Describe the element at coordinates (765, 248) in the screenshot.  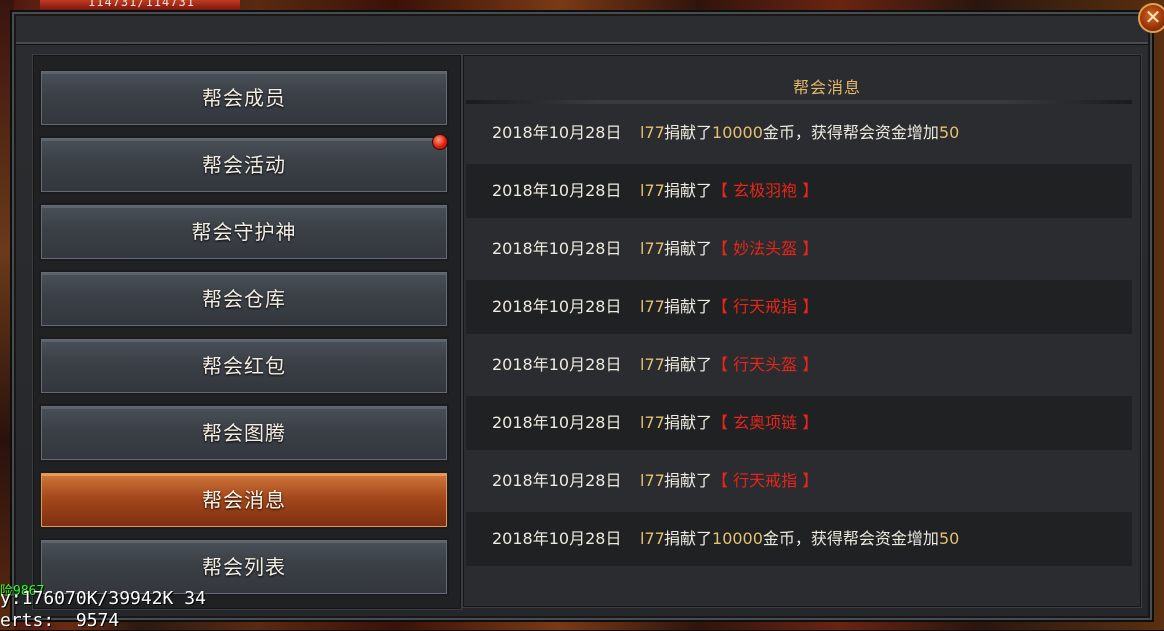
I see `message-item-link: 【 妙法头盔 】` at that location.